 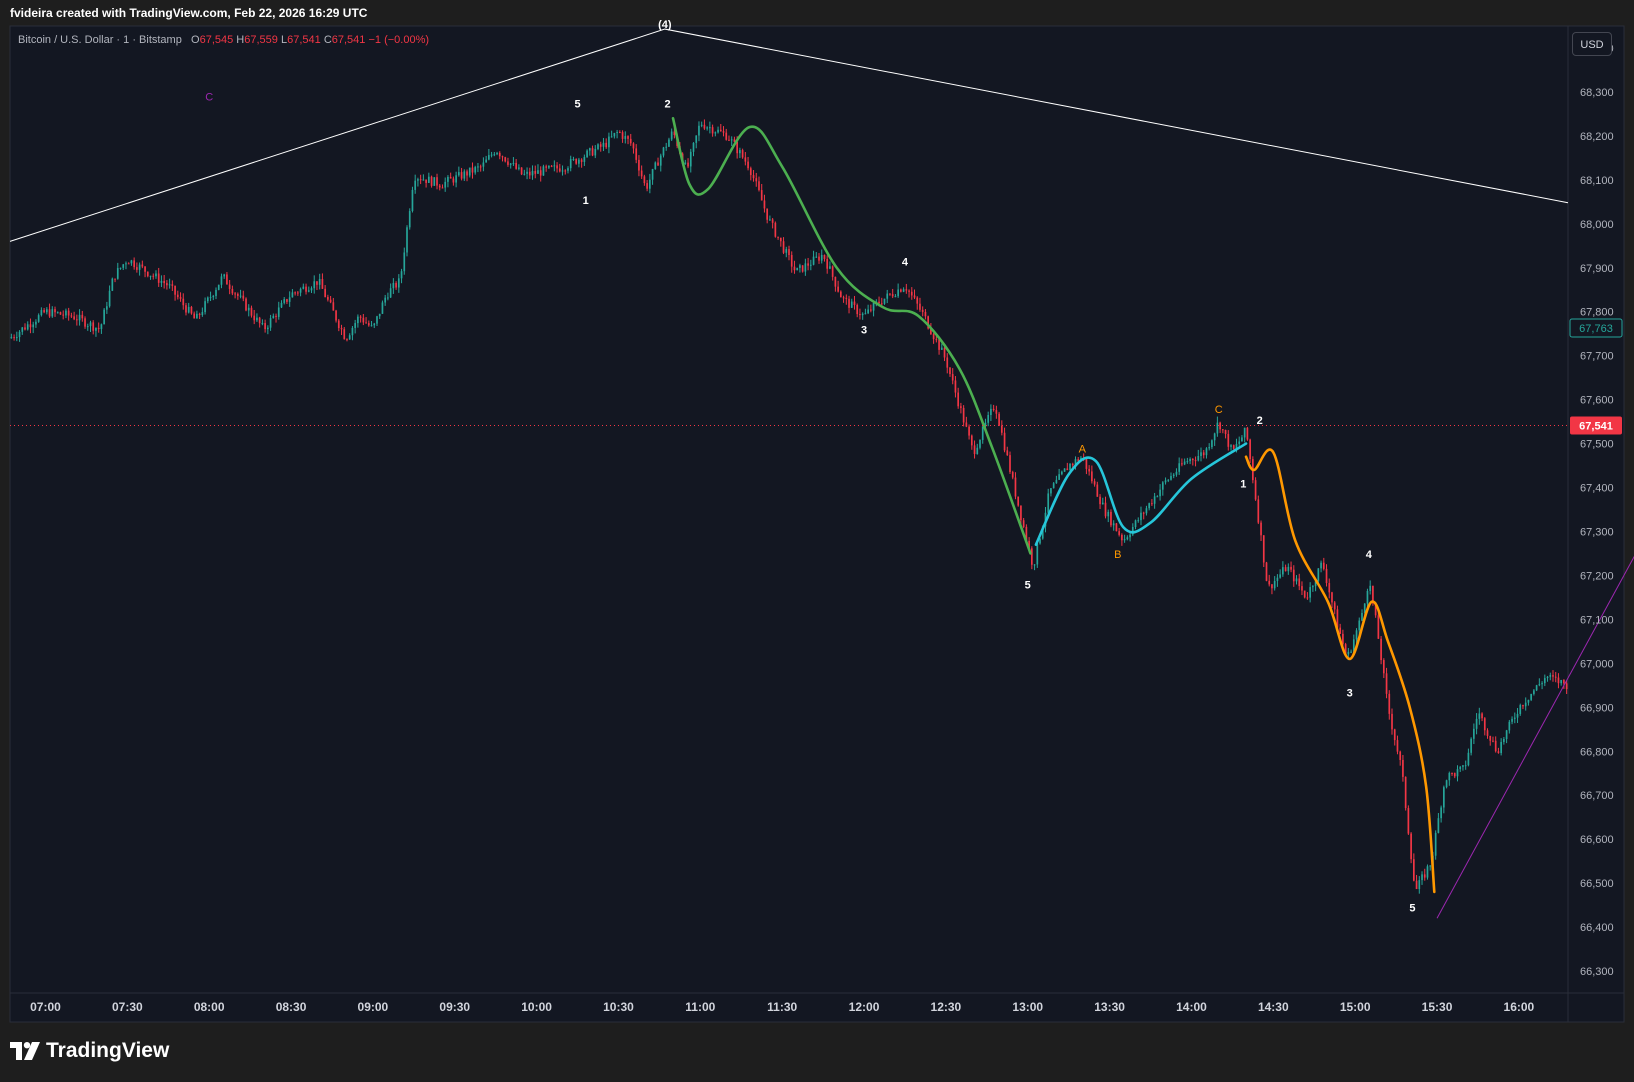 I want to click on price-tick-label: 68,300, so click(x=1597, y=93).